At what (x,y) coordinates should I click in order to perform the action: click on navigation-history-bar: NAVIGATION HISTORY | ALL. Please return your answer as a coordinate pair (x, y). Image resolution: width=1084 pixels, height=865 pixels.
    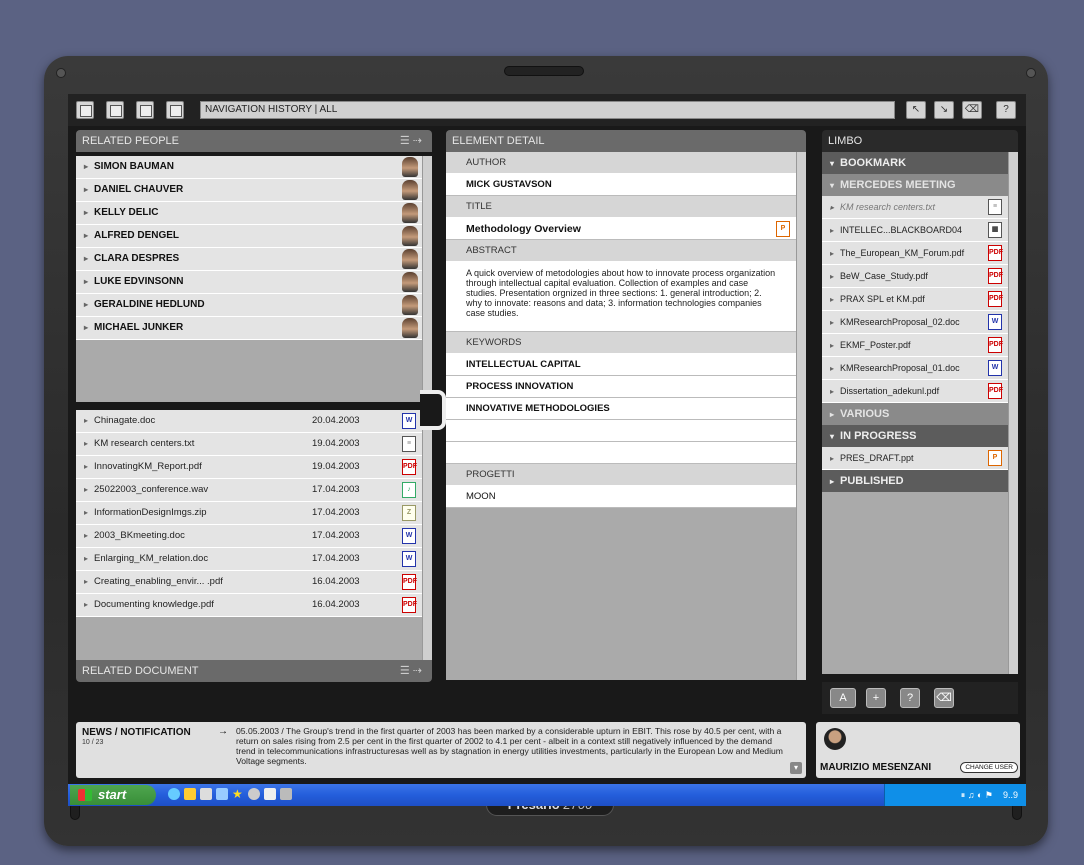
    Looking at the image, I should click on (547, 110).